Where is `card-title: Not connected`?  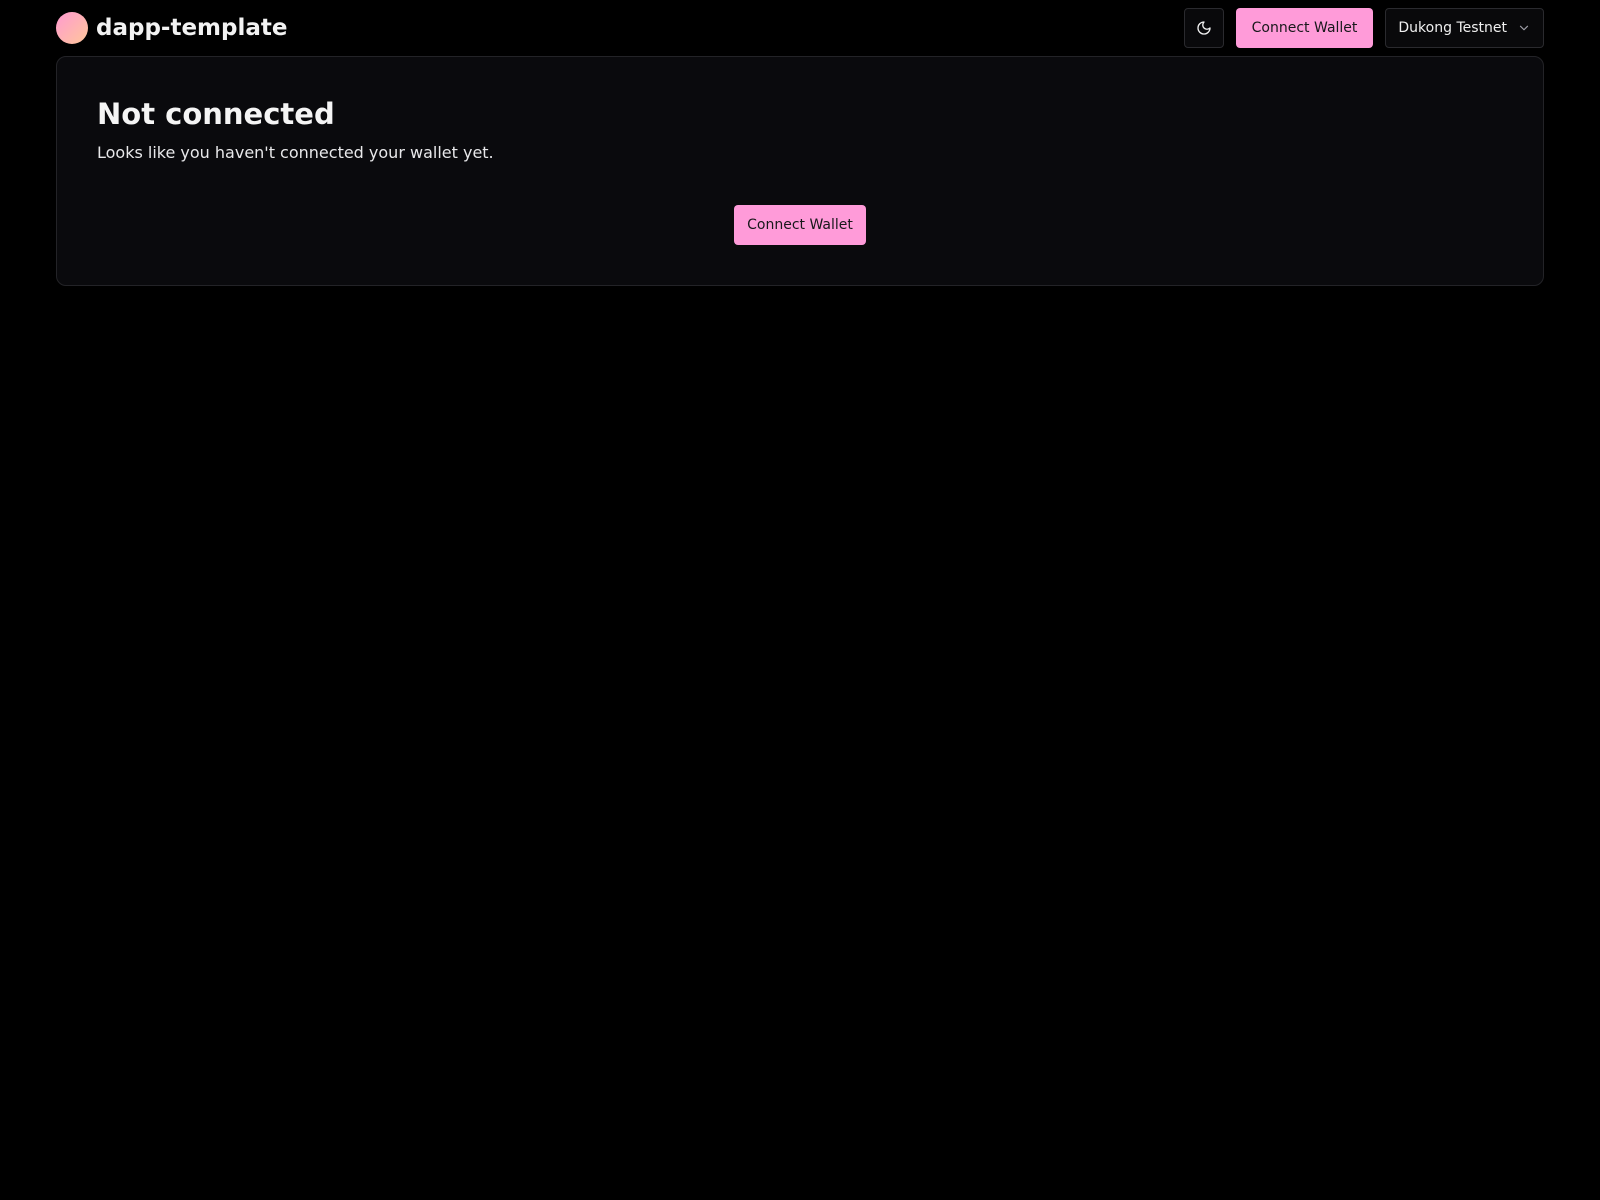
card-title: Not connected is located at coordinates (216, 114).